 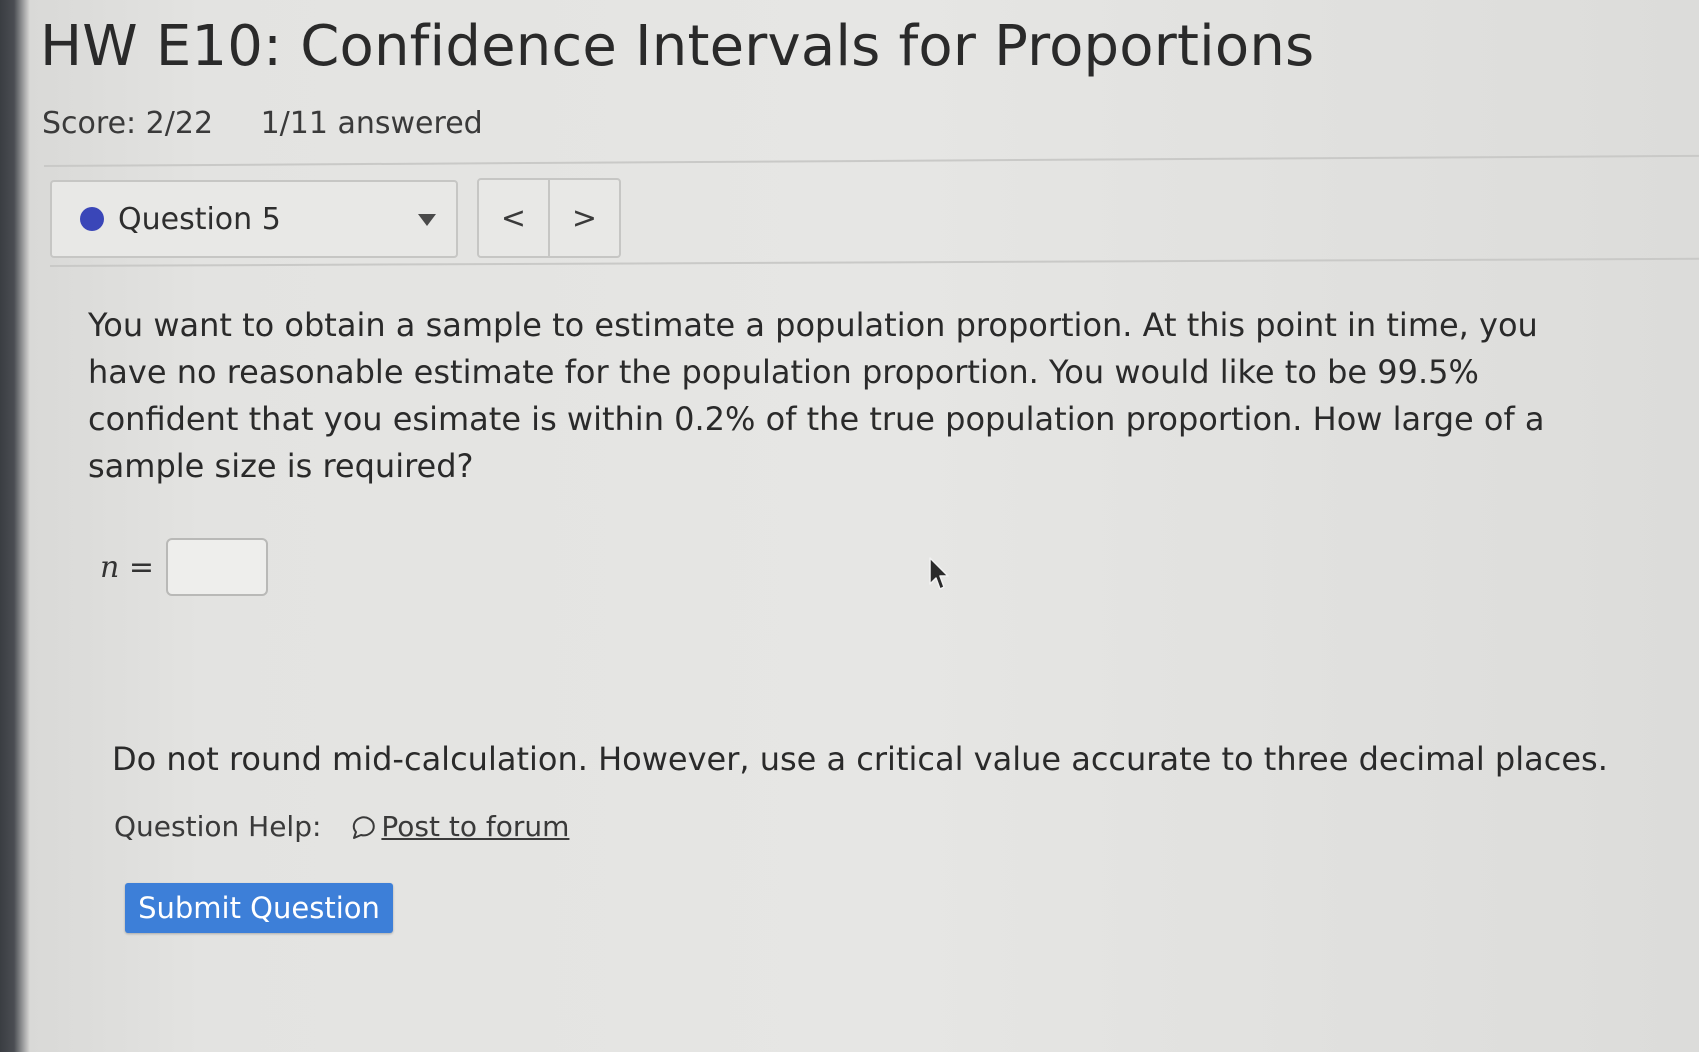 I want to click on caret-down-icon, so click(x=427, y=220).